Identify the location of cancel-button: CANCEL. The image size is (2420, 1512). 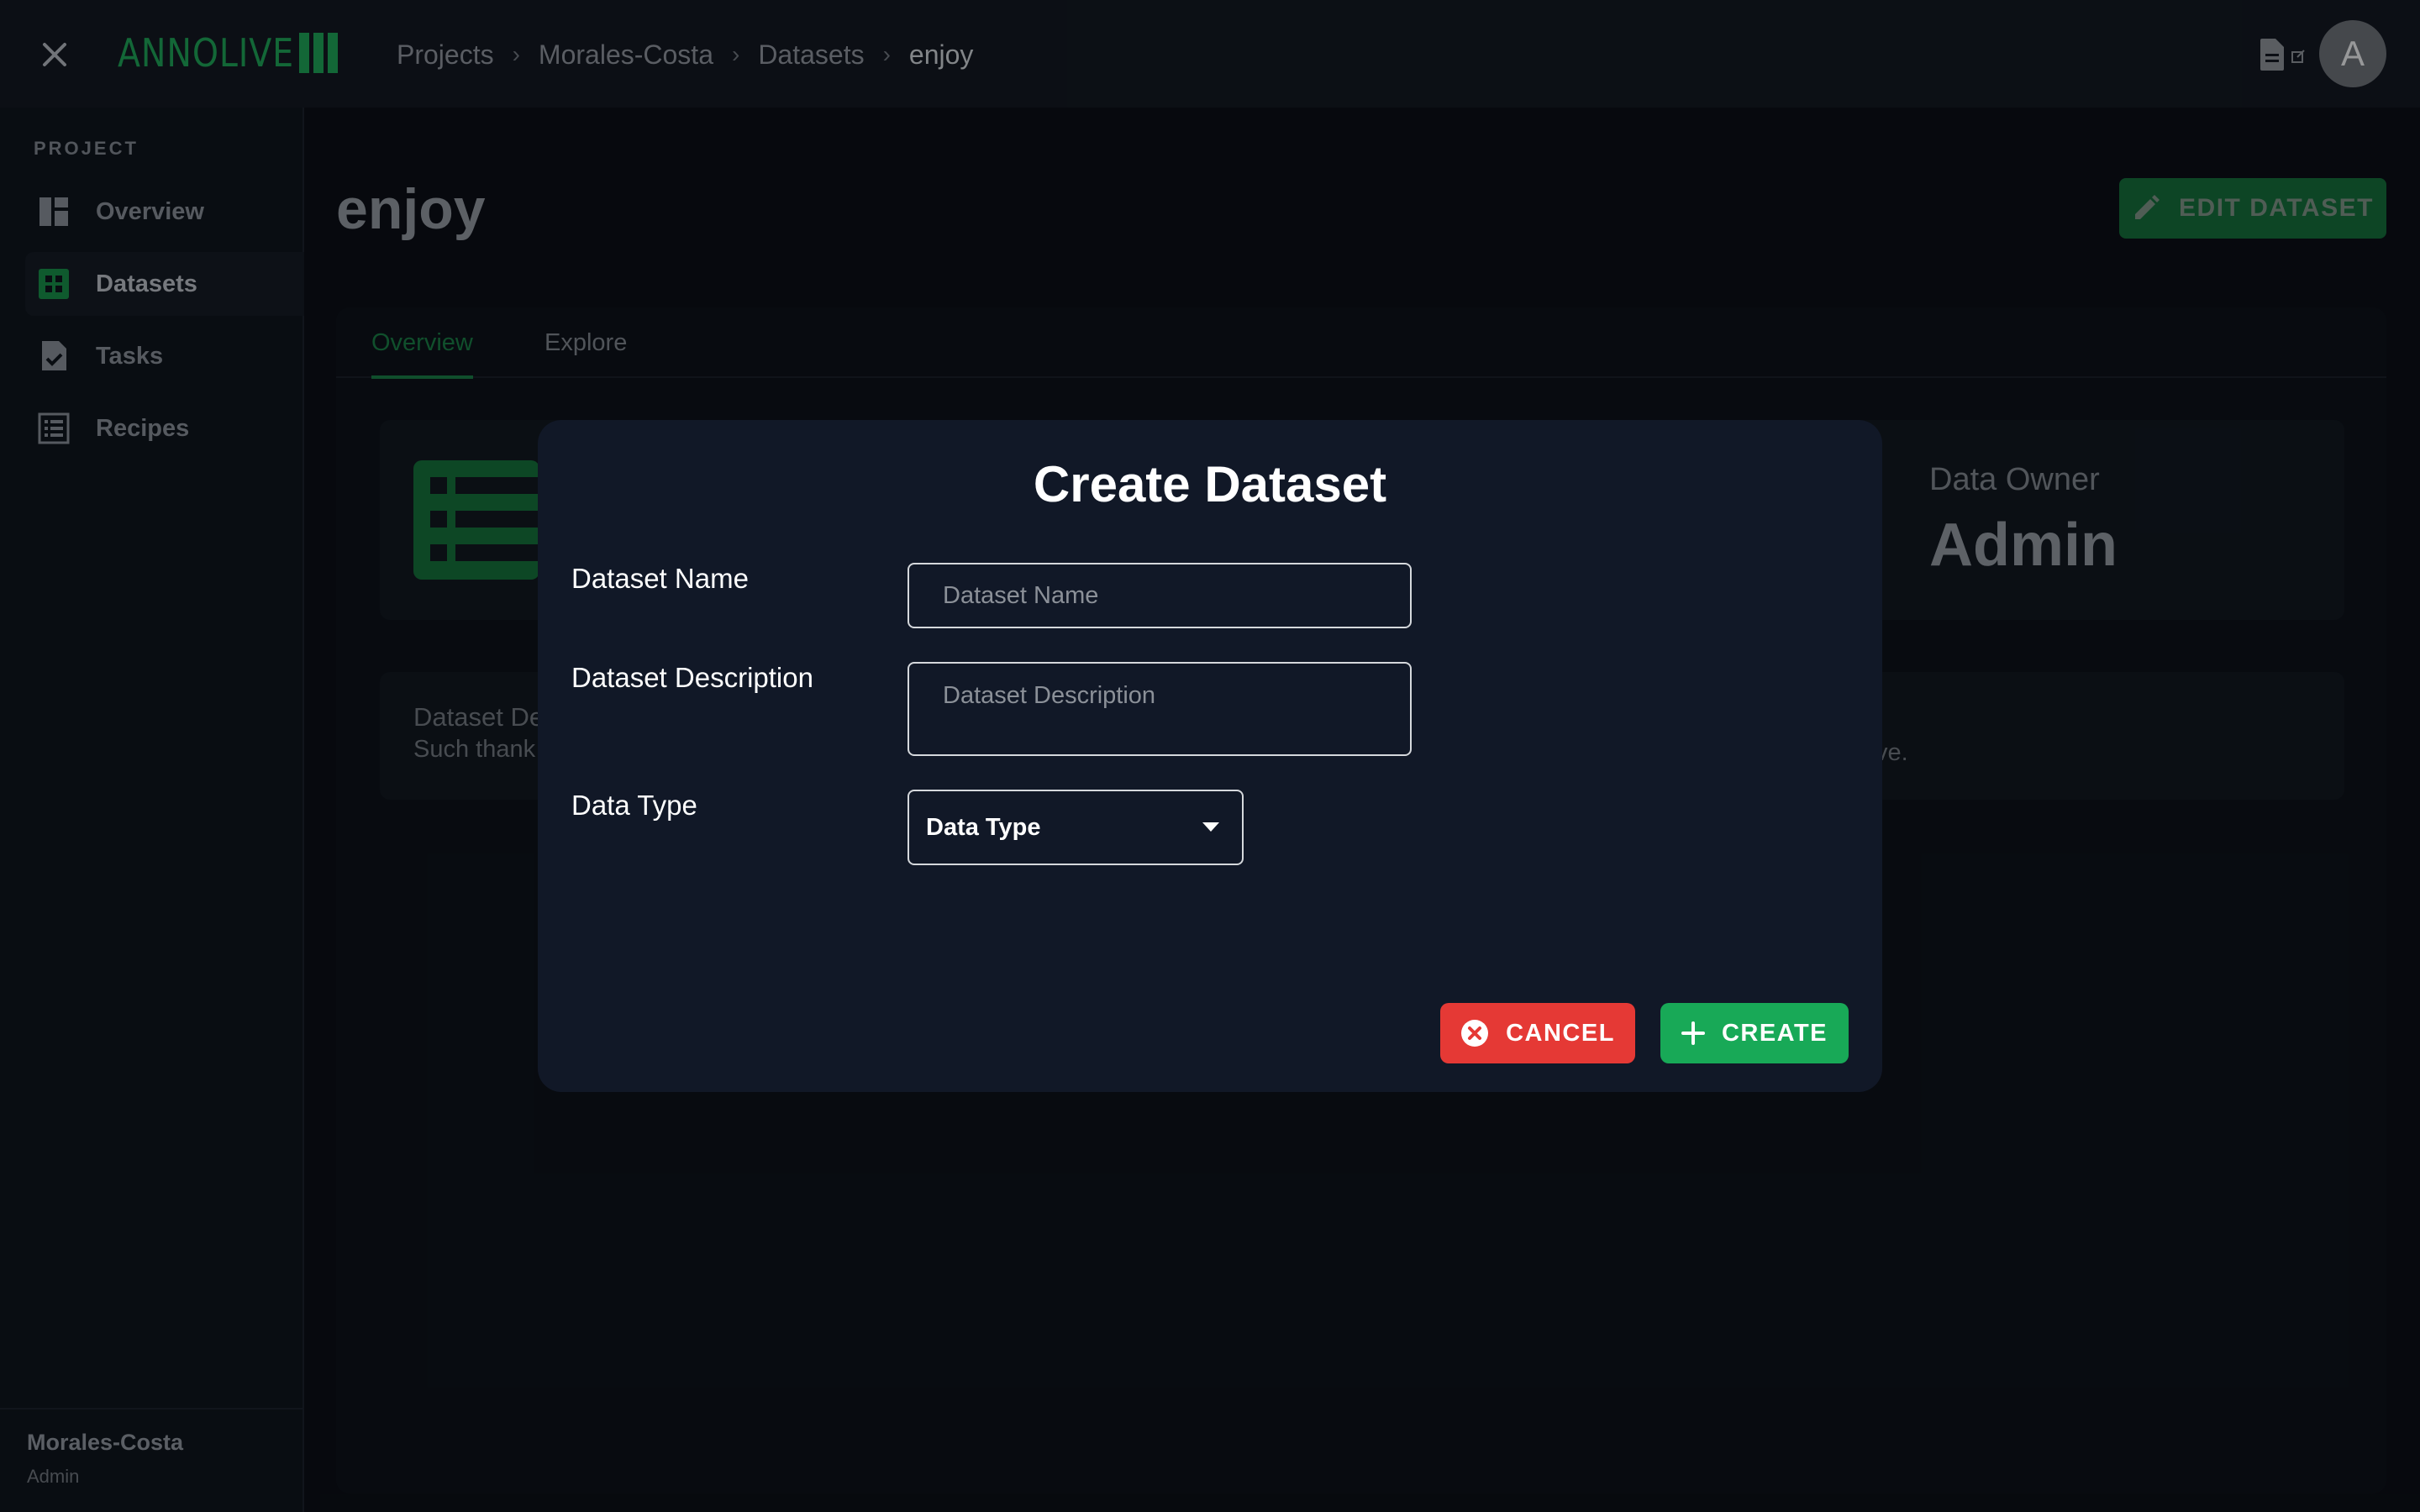
(1537, 1033).